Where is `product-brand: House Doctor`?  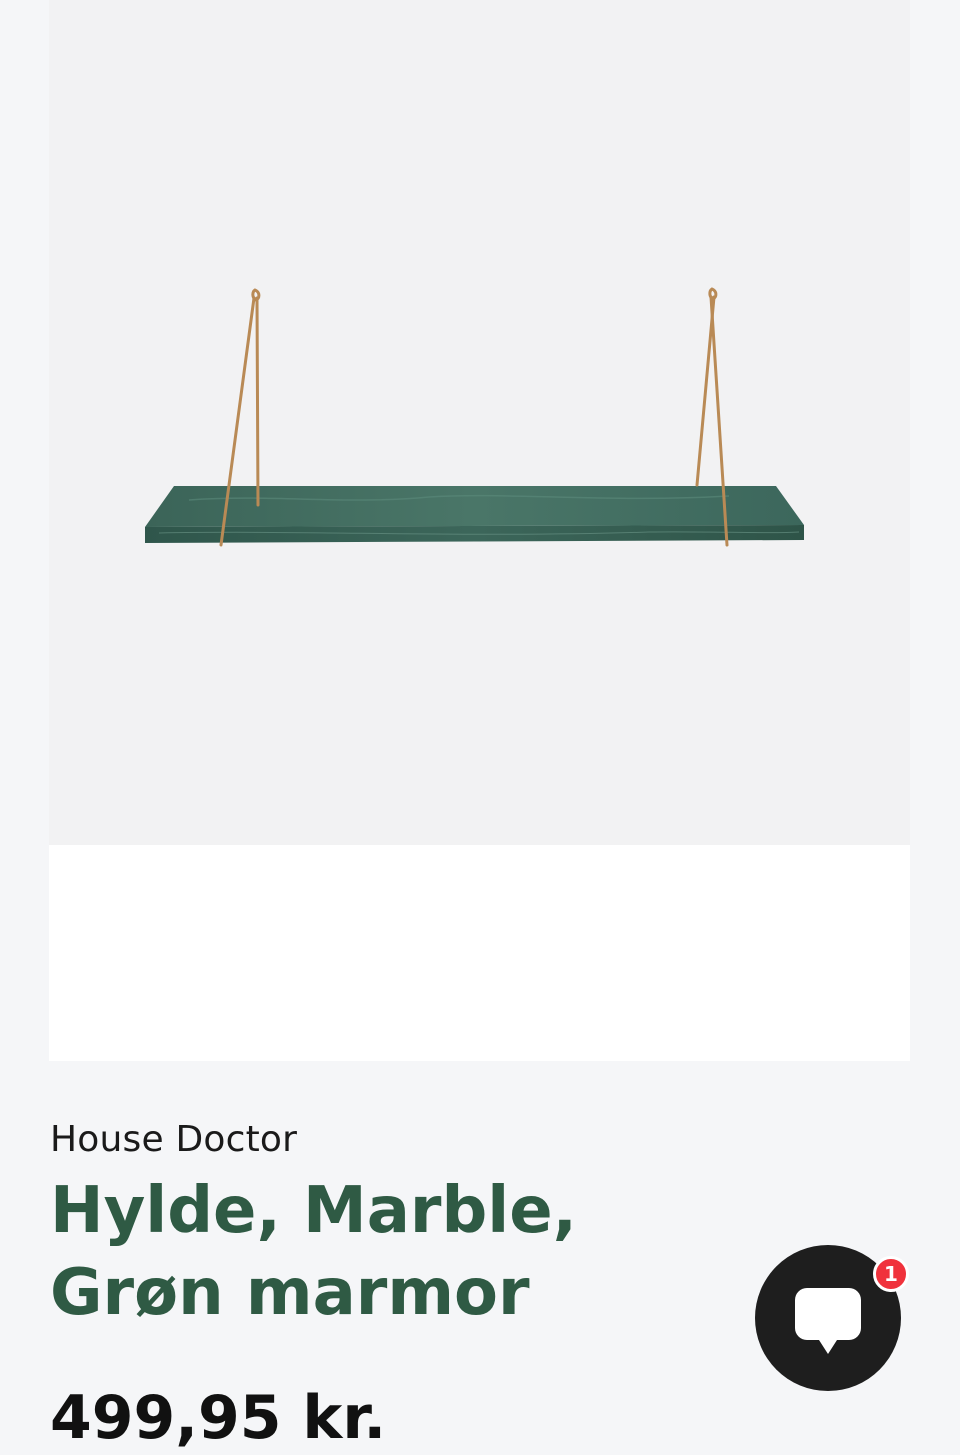 product-brand: House Doctor is located at coordinates (173, 1140).